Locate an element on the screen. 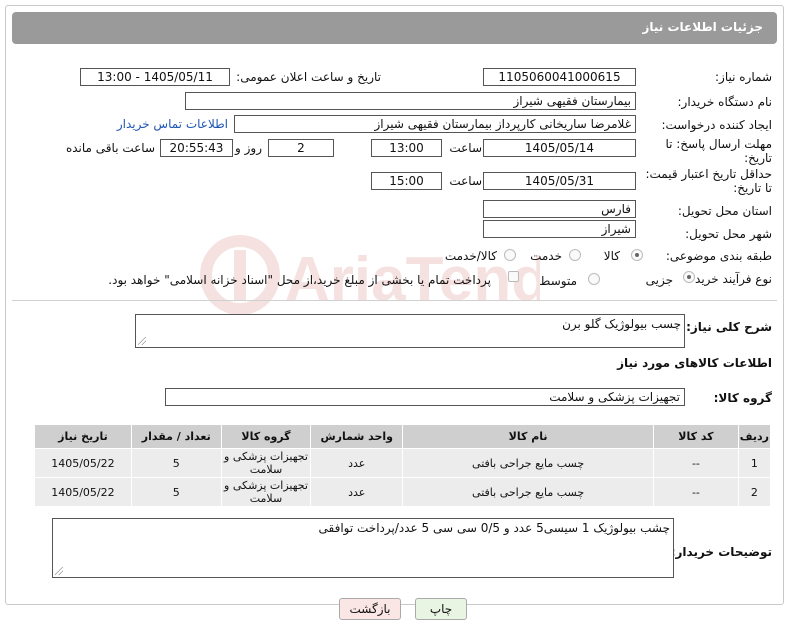 This screenshot has width=788, height=636. requester-label: ایجاد کننده درخواست: is located at coordinates (716, 125).